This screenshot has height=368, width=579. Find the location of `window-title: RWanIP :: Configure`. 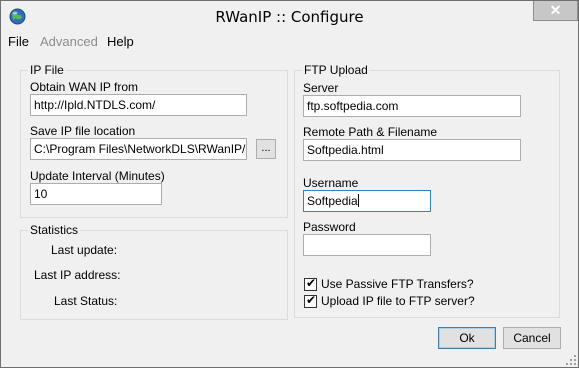

window-title: RWanIP :: Configure is located at coordinates (289, 17).